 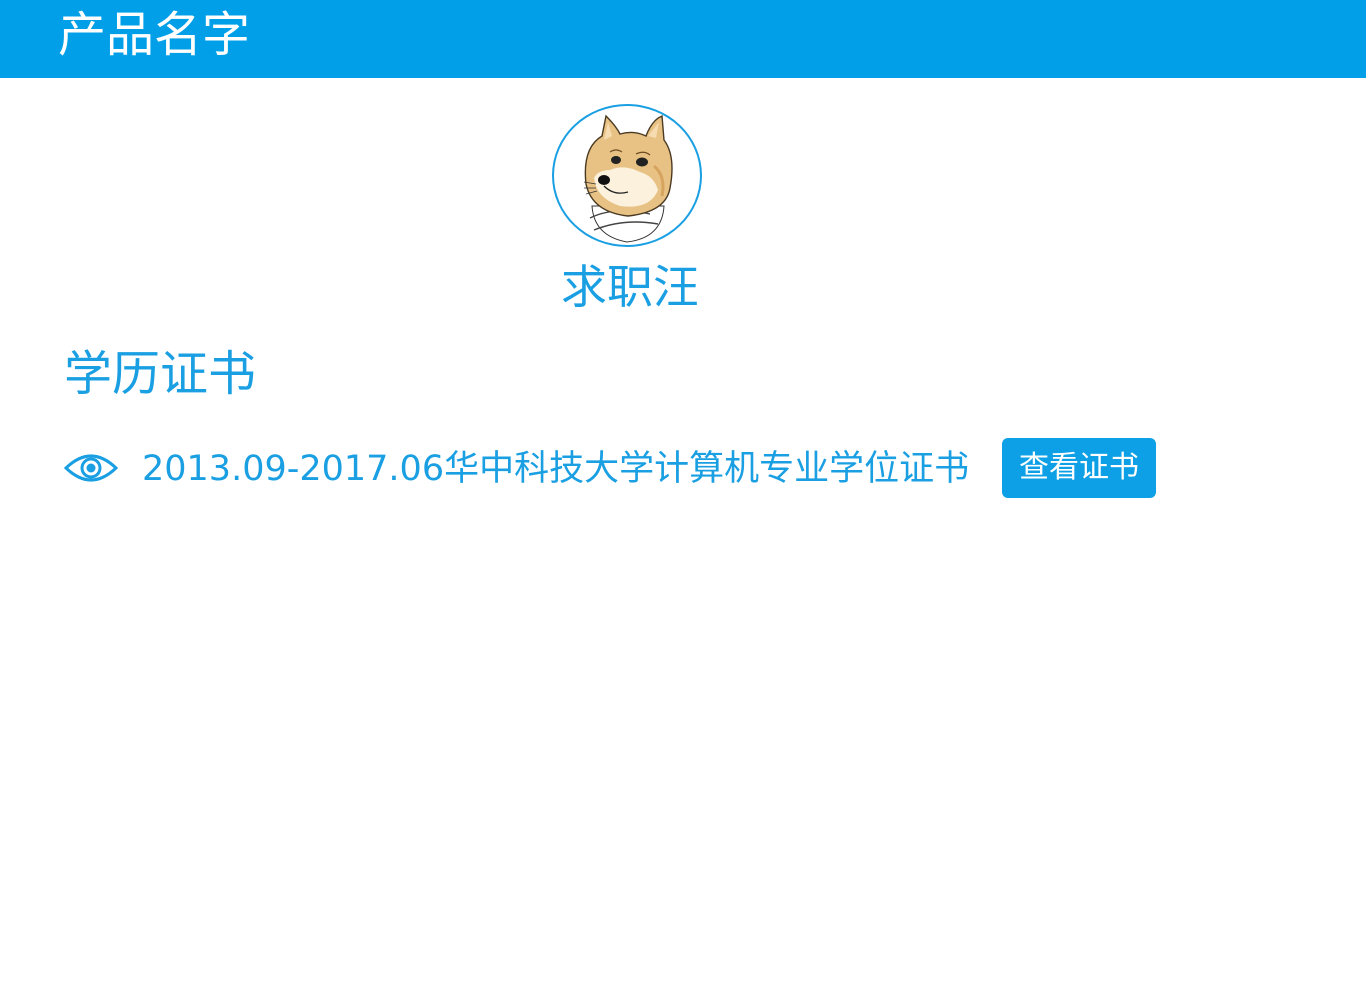 I want to click on doge-avatar-icon, so click(x=628, y=178).